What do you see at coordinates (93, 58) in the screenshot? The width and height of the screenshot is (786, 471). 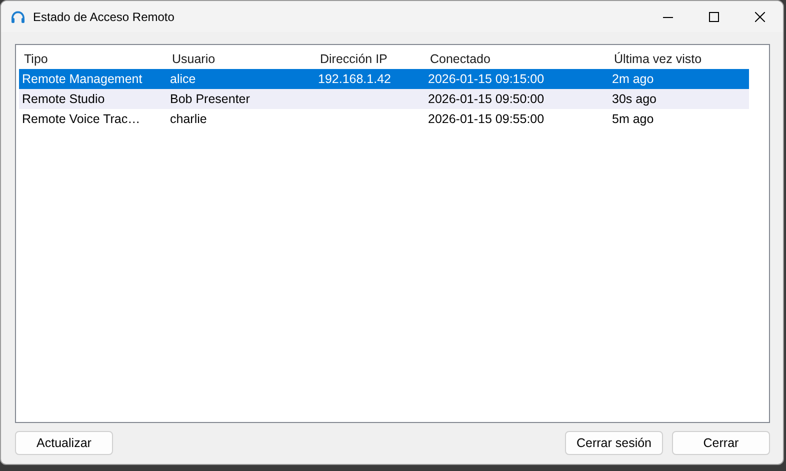 I see `column-header: Tipo` at bounding box center [93, 58].